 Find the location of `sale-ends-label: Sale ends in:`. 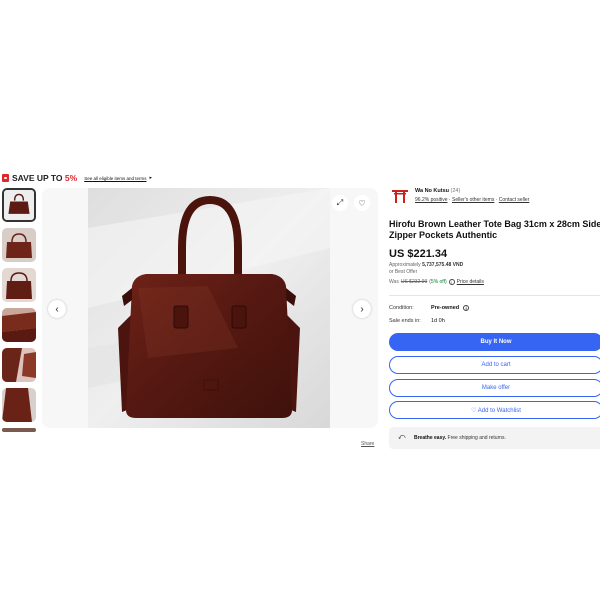

sale-ends-label: Sale ends in: is located at coordinates (405, 321).